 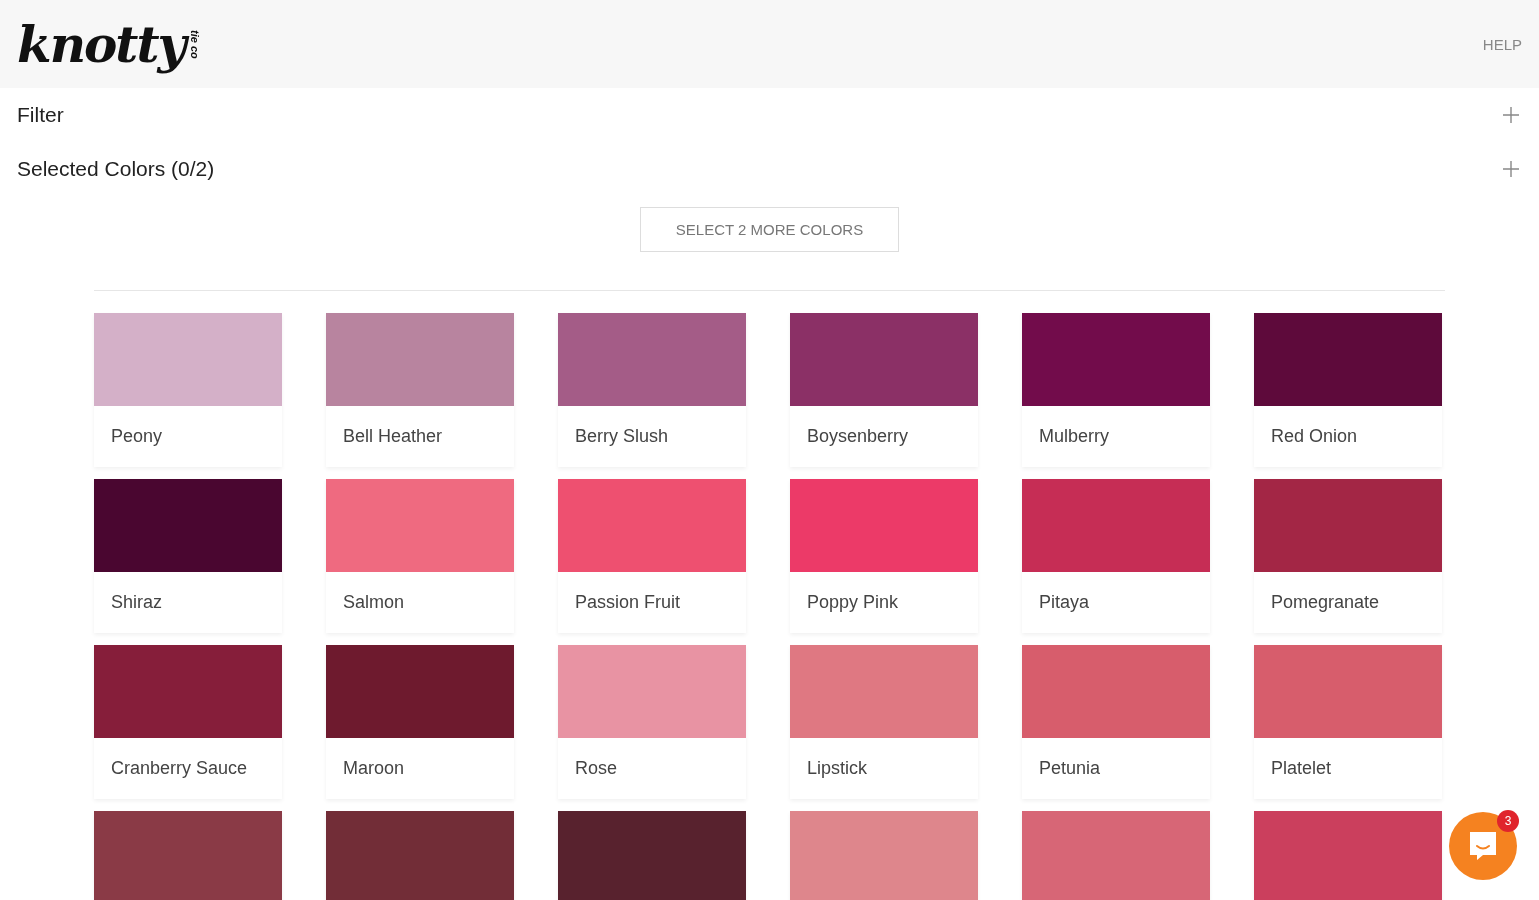 What do you see at coordinates (596, 768) in the screenshot?
I see `color-name: Rose` at bounding box center [596, 768].